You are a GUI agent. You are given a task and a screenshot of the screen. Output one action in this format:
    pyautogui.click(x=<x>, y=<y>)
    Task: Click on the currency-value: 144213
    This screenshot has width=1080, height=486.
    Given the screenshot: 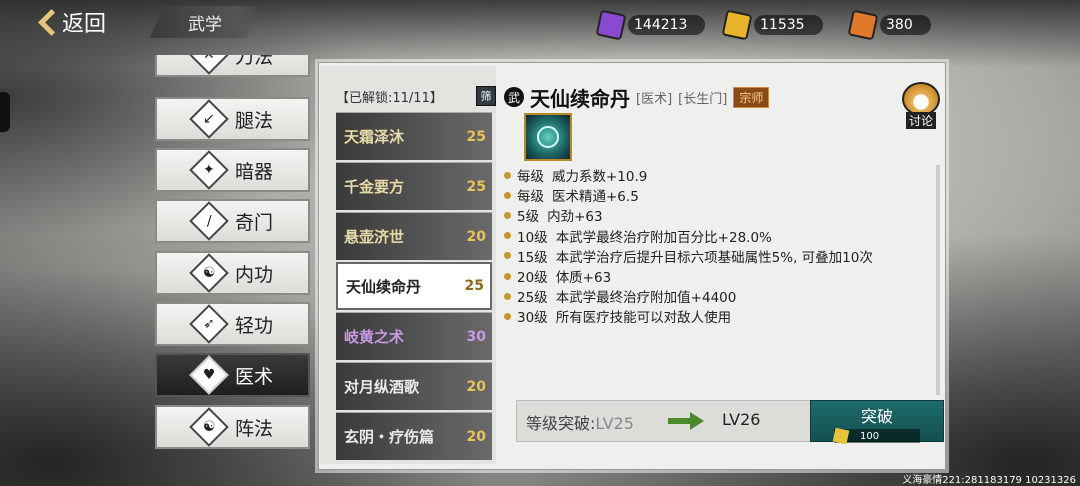 What is the action you would take?
    pyautogui.click(x=667, y=25)
    